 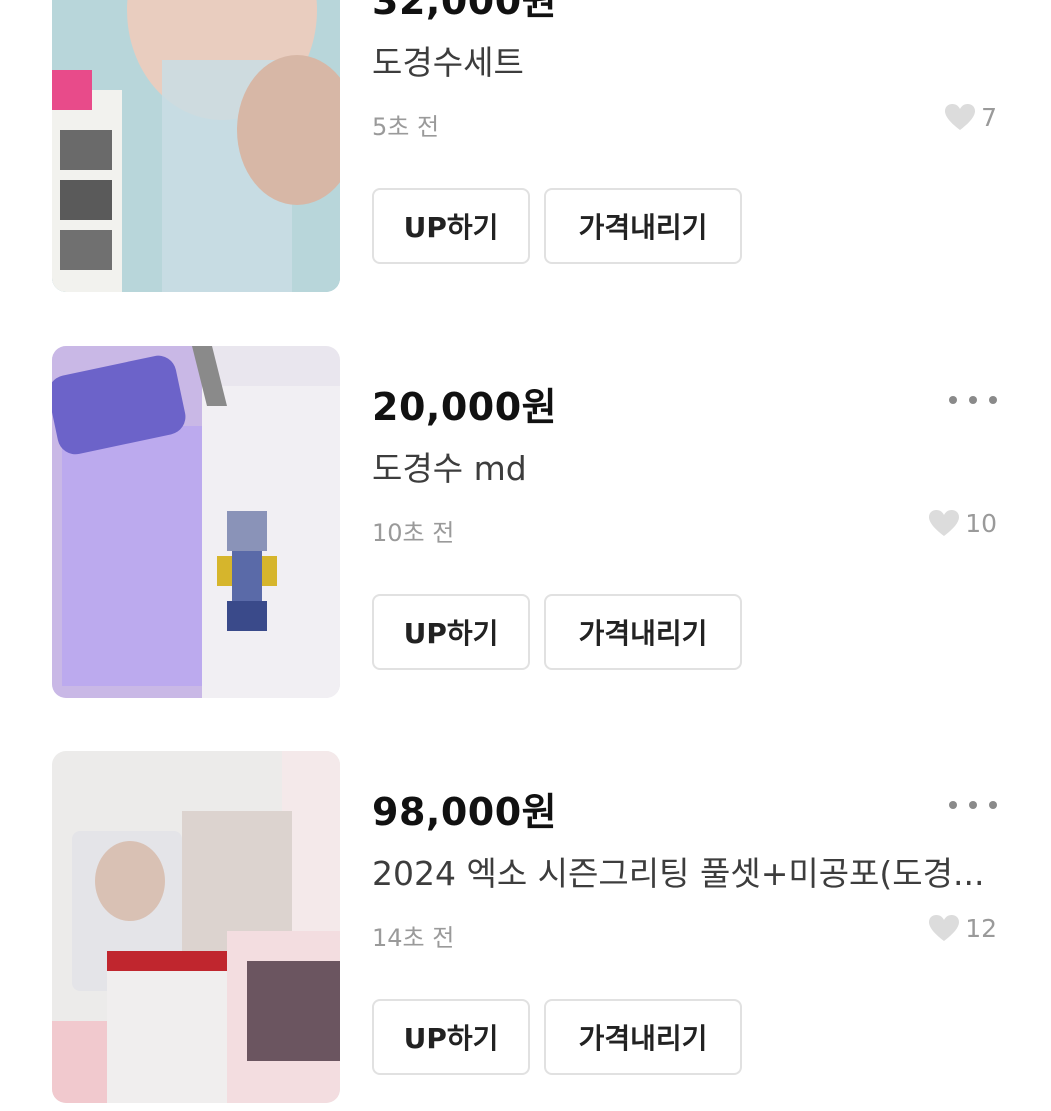 What do you see at coordinates (413, 938) in the screenshot?
I see `item-time: 14초 전` at bounding box center [413, 938].